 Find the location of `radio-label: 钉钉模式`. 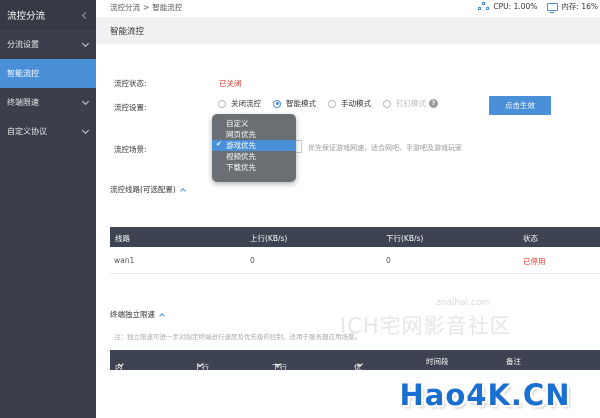

radio-label: 钉钉模式 is located at coordinates (411, 103).